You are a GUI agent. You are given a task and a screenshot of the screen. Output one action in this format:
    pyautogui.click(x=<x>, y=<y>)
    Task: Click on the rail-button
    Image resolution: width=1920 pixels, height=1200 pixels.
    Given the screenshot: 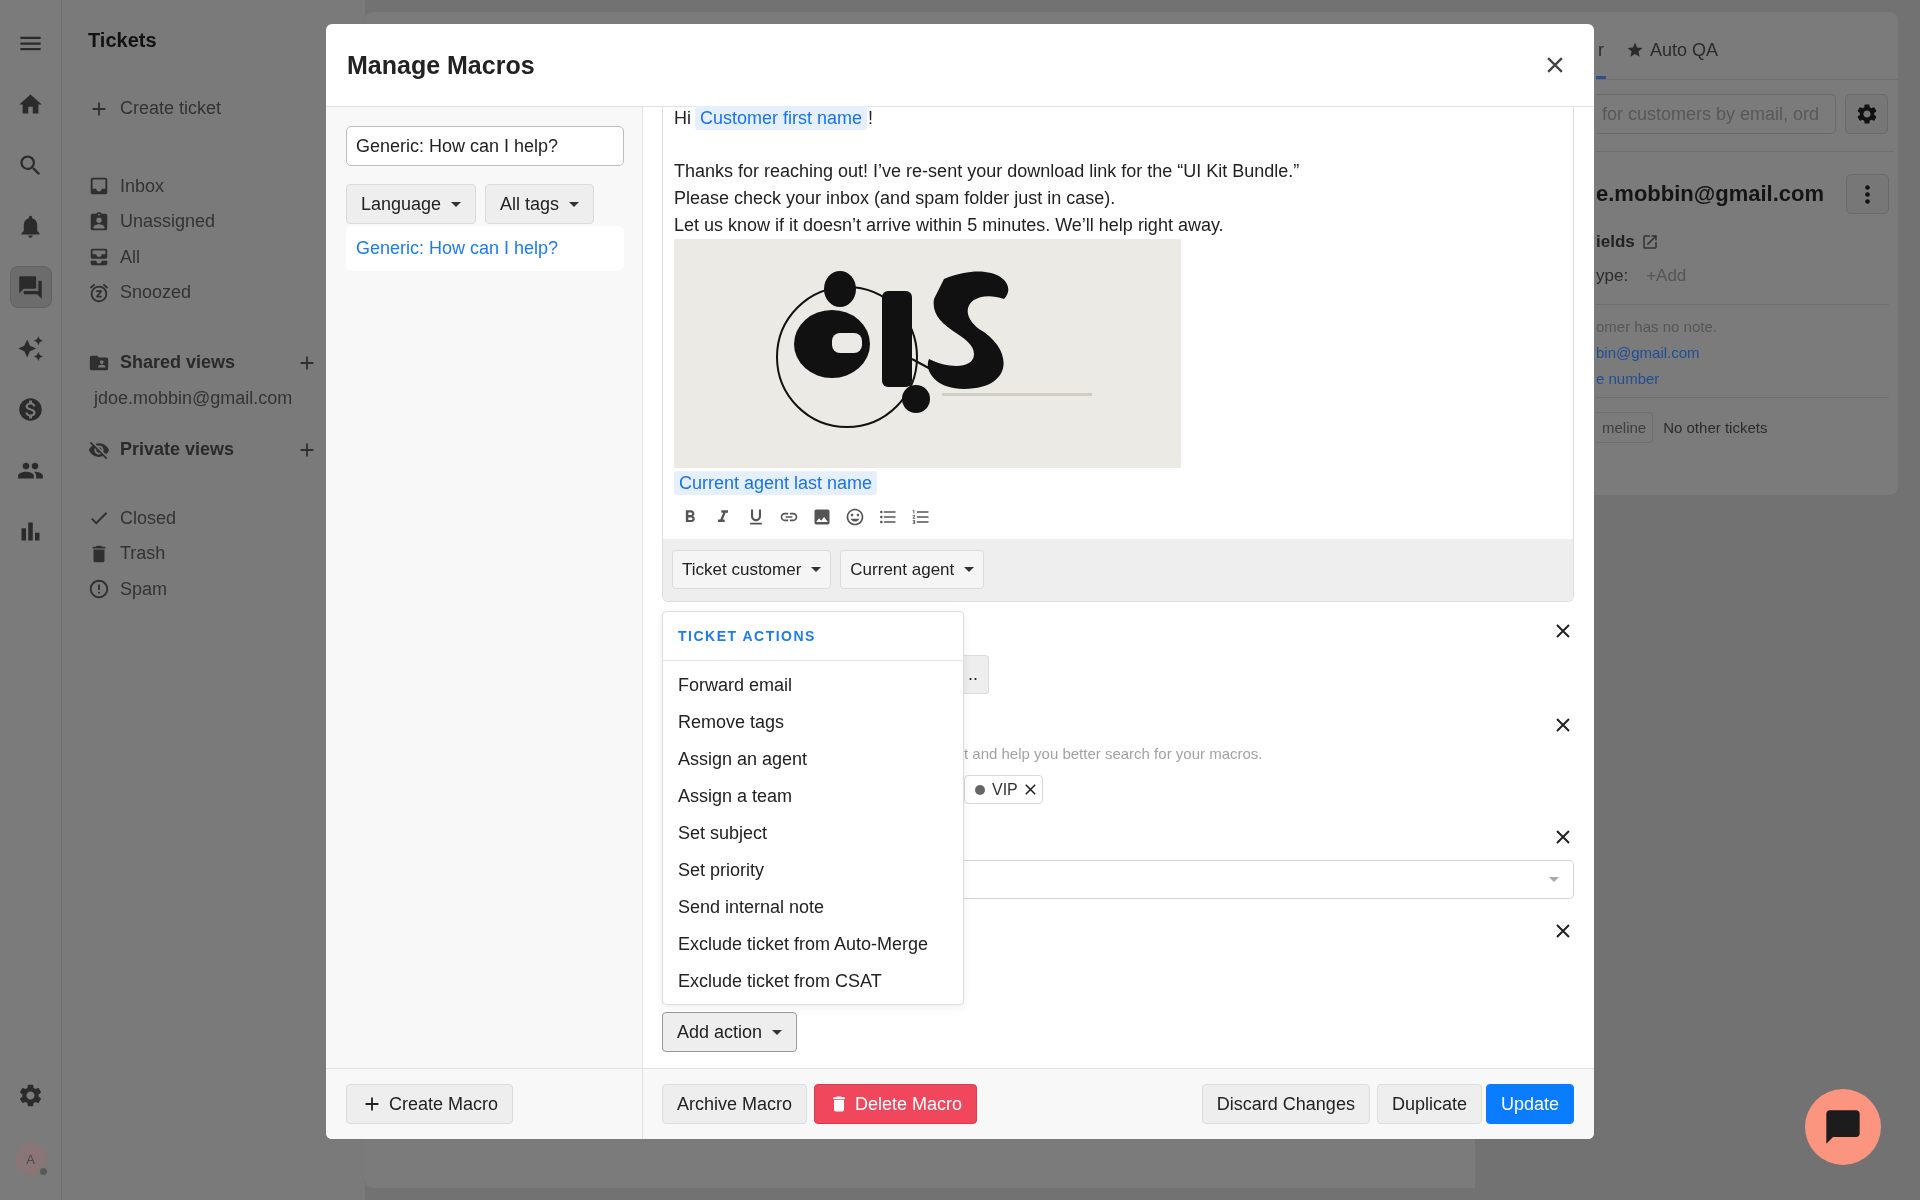 What is the action you would take?
    pyautogui.click(x=30, y=287)
    